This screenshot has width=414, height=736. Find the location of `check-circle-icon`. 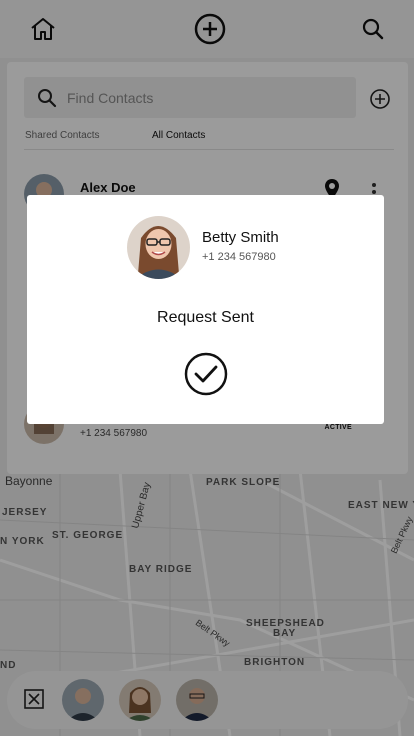

check-circle-icon is located at coordinates (206, 374).